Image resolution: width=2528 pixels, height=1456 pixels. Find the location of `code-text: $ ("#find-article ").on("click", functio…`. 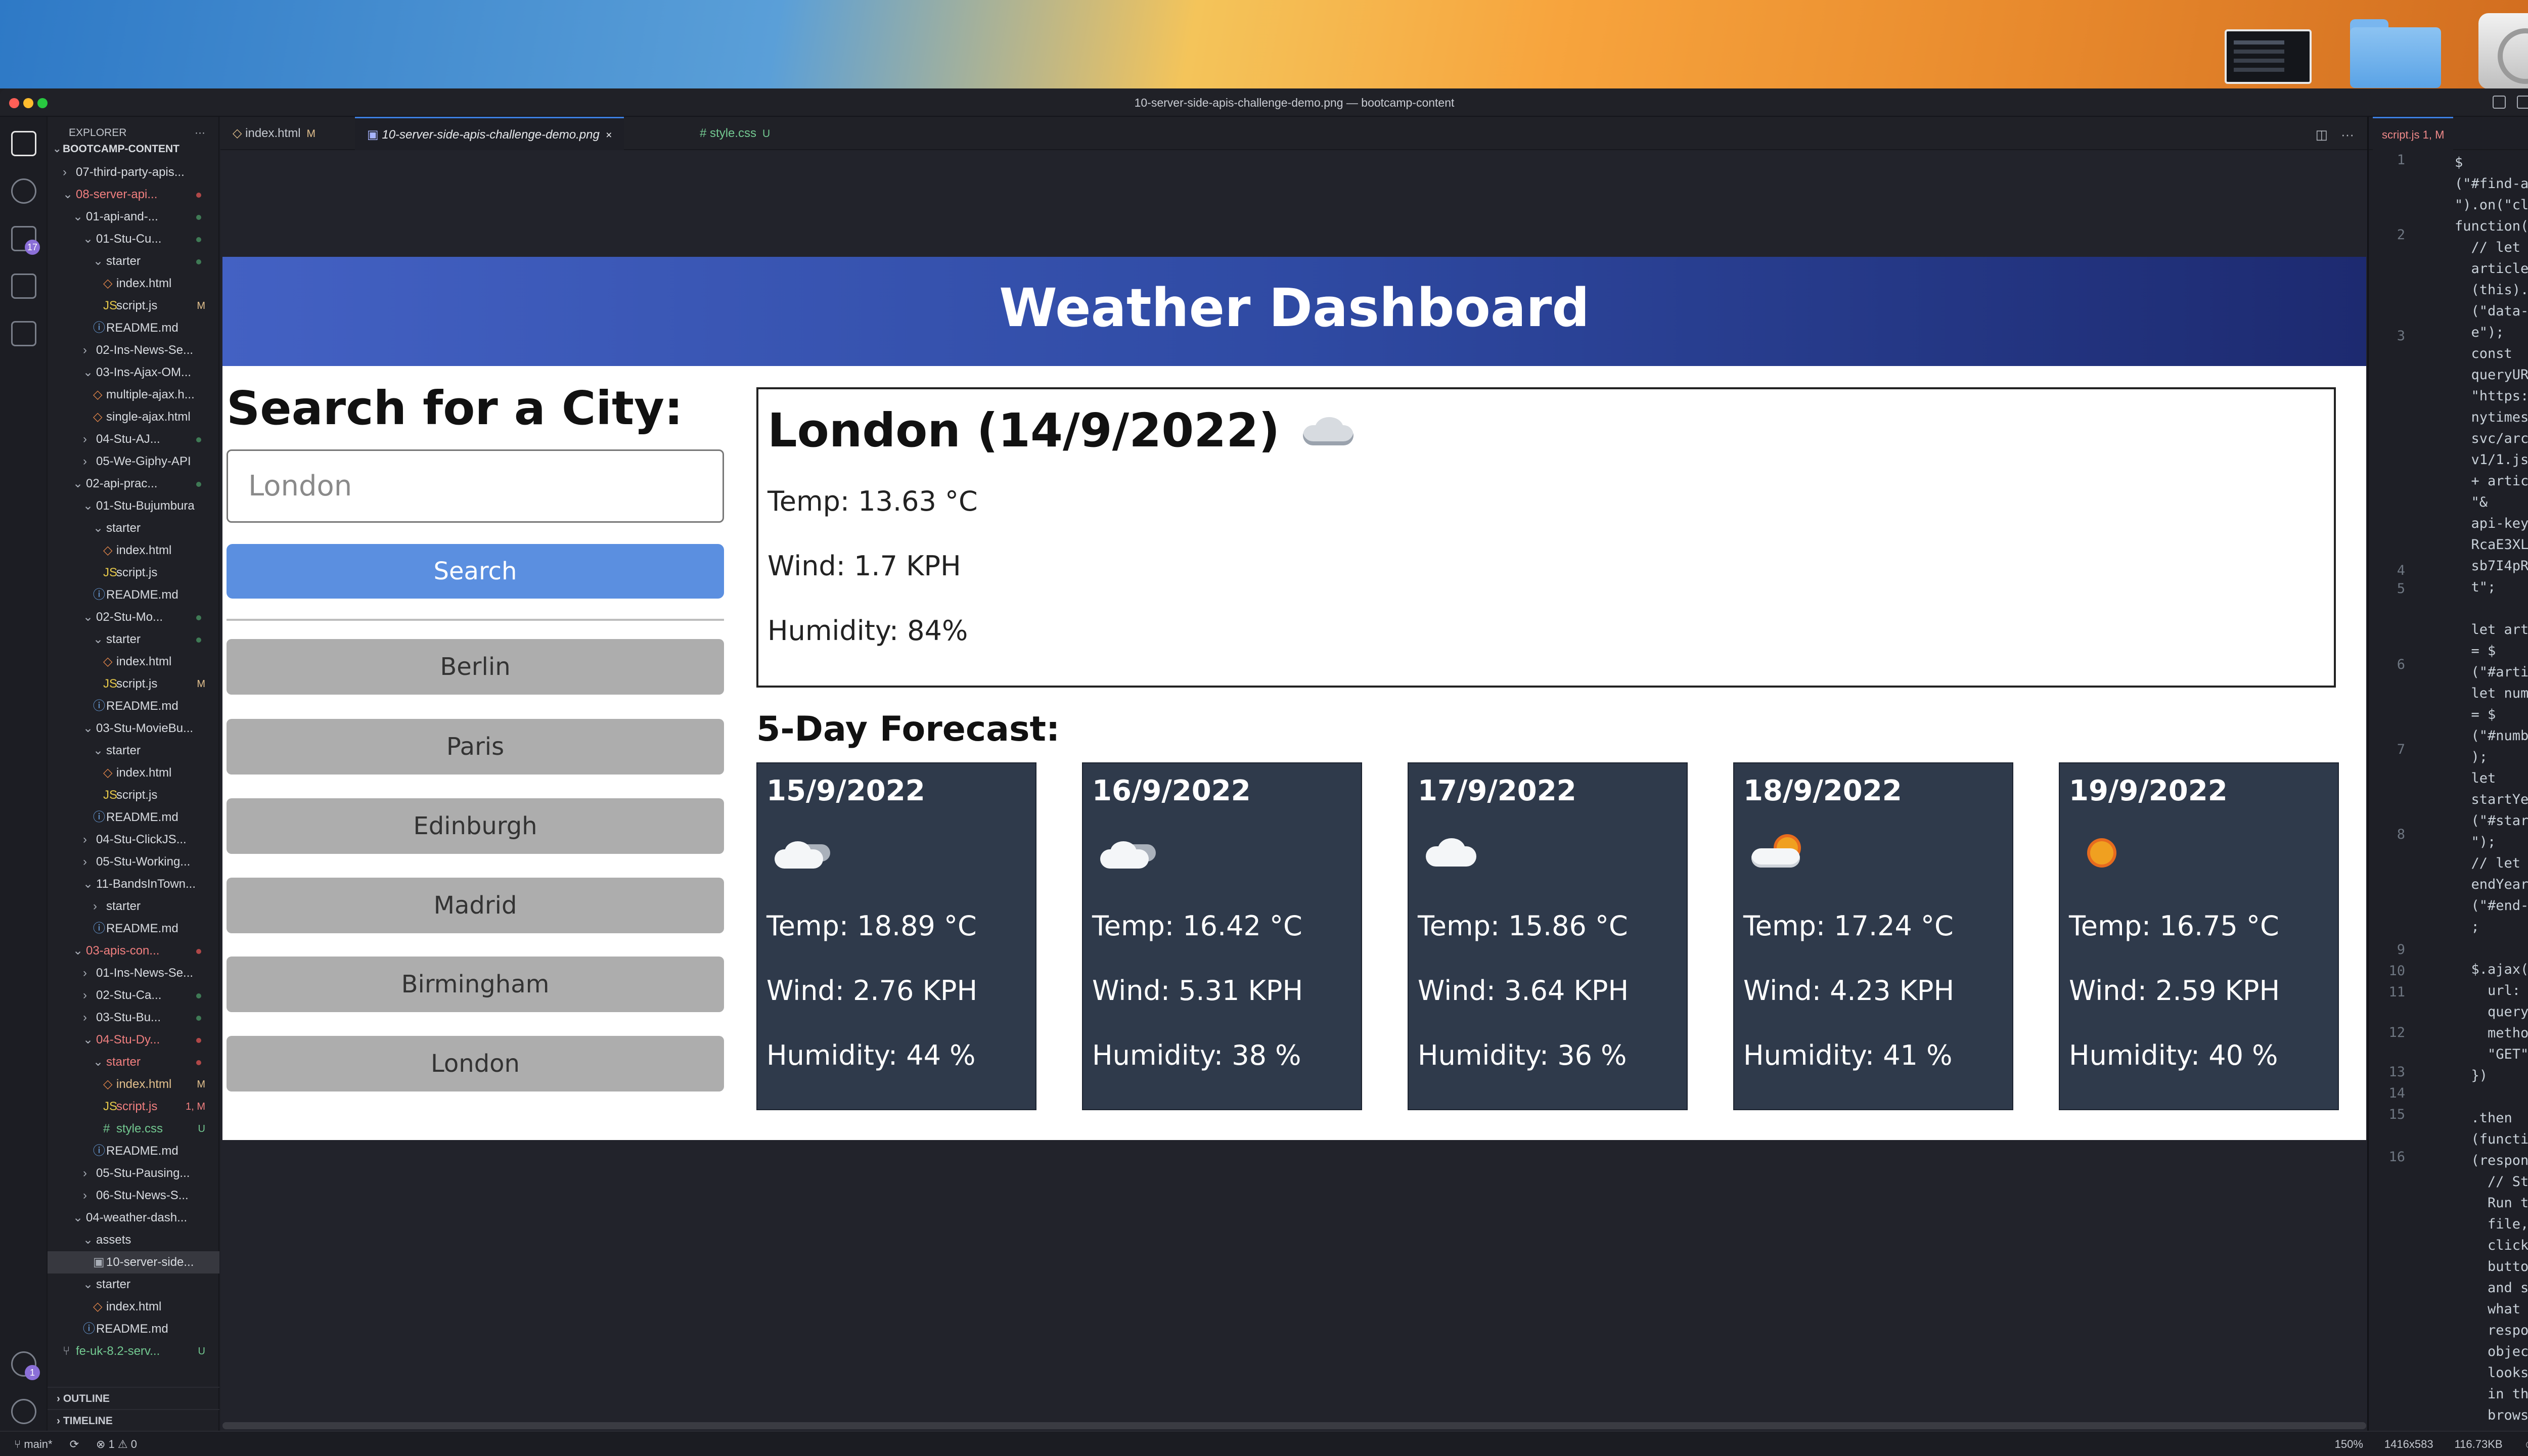

code-text: $ ("#find-article ").on("click", functio… is located at coordinates (2492, 789).